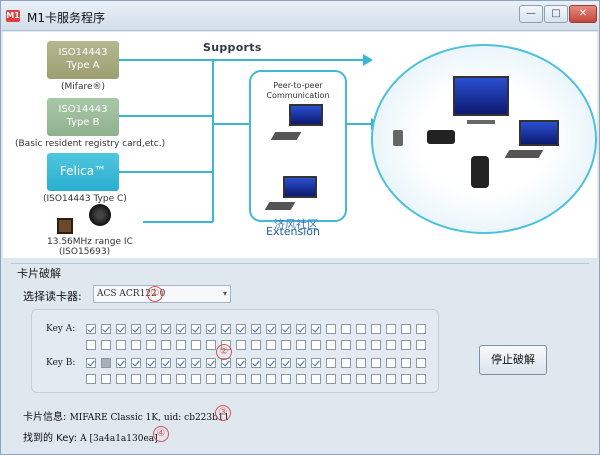 The height and width of the screenshot is (455, 600). I want to click on title-bar: M1 M1卡服务程序 — □ ✕, so click(300, 16).